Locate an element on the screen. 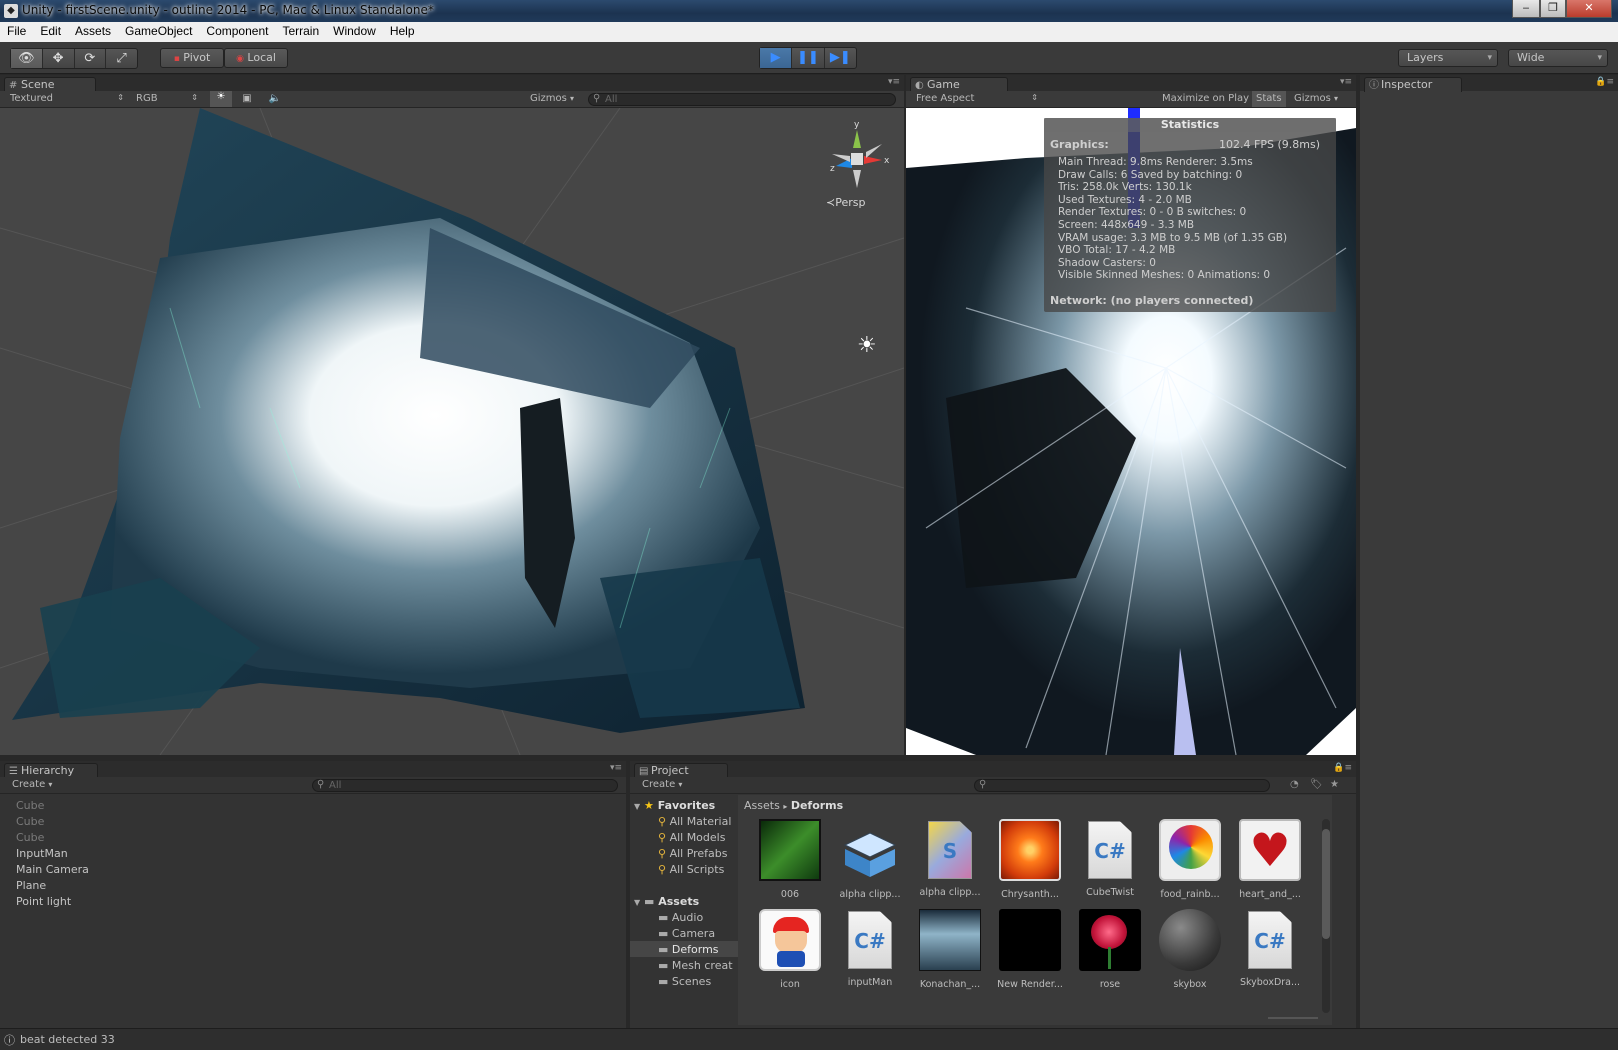 The height and width of the screenshot is (1050, 1618). hierarchy-create-dropdown: Create ▾ is located at coordinates (32, 784).